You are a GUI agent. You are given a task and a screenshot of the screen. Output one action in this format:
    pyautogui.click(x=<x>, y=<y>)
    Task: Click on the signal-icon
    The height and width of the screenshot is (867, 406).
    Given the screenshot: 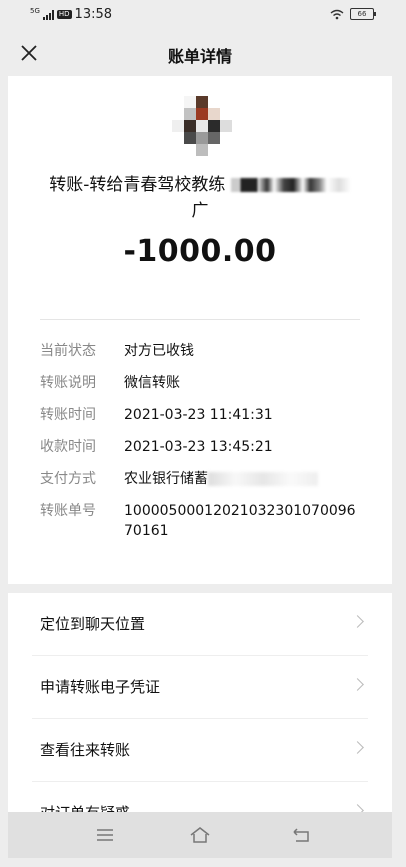 What is the action you would take?
    pyautogui.click(x=48, y=14)
    